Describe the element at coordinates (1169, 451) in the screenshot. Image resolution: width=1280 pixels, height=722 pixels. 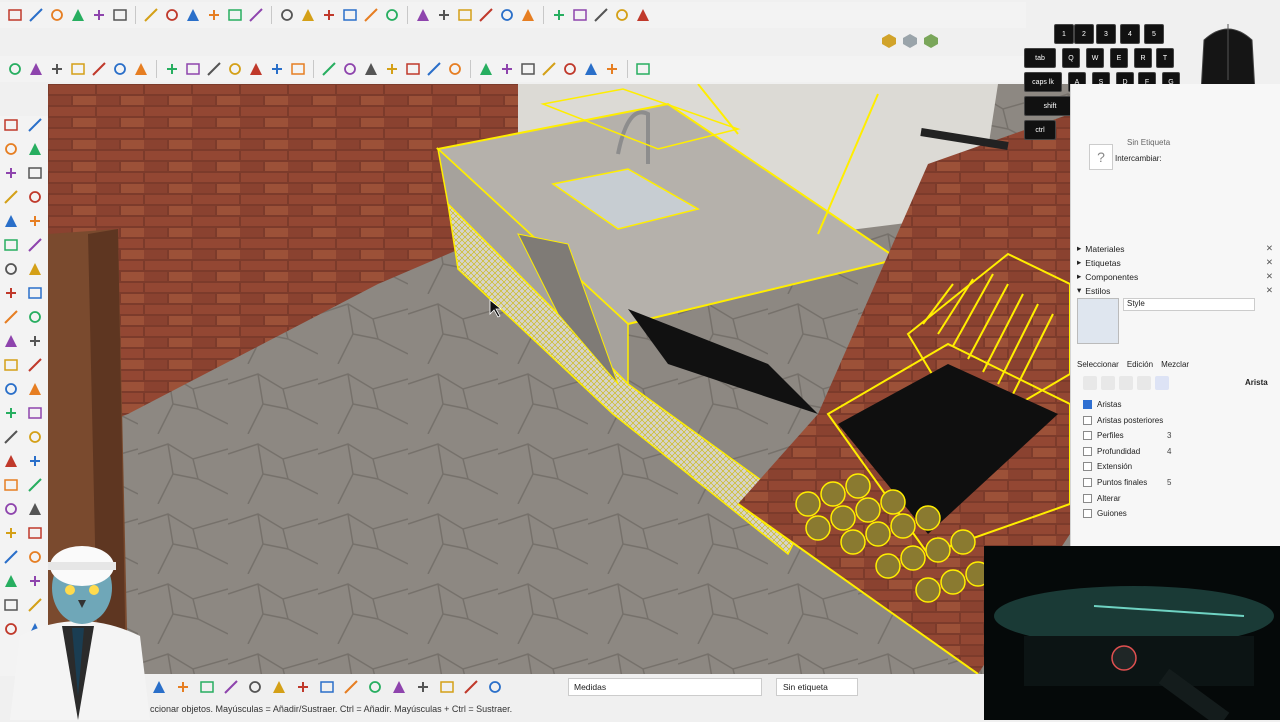
I see `option-value: 4` at that location.